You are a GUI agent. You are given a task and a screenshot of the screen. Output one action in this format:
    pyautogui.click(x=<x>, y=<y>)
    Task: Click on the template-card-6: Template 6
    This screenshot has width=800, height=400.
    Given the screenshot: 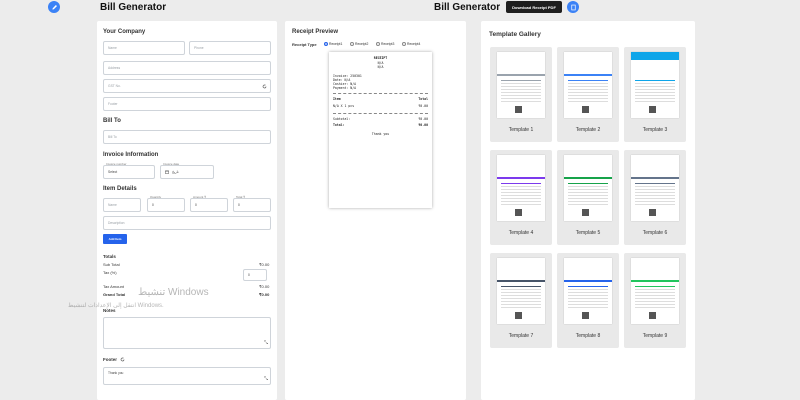 What is the action you would take?
    pyautogui.click(x=655, y=197)
    